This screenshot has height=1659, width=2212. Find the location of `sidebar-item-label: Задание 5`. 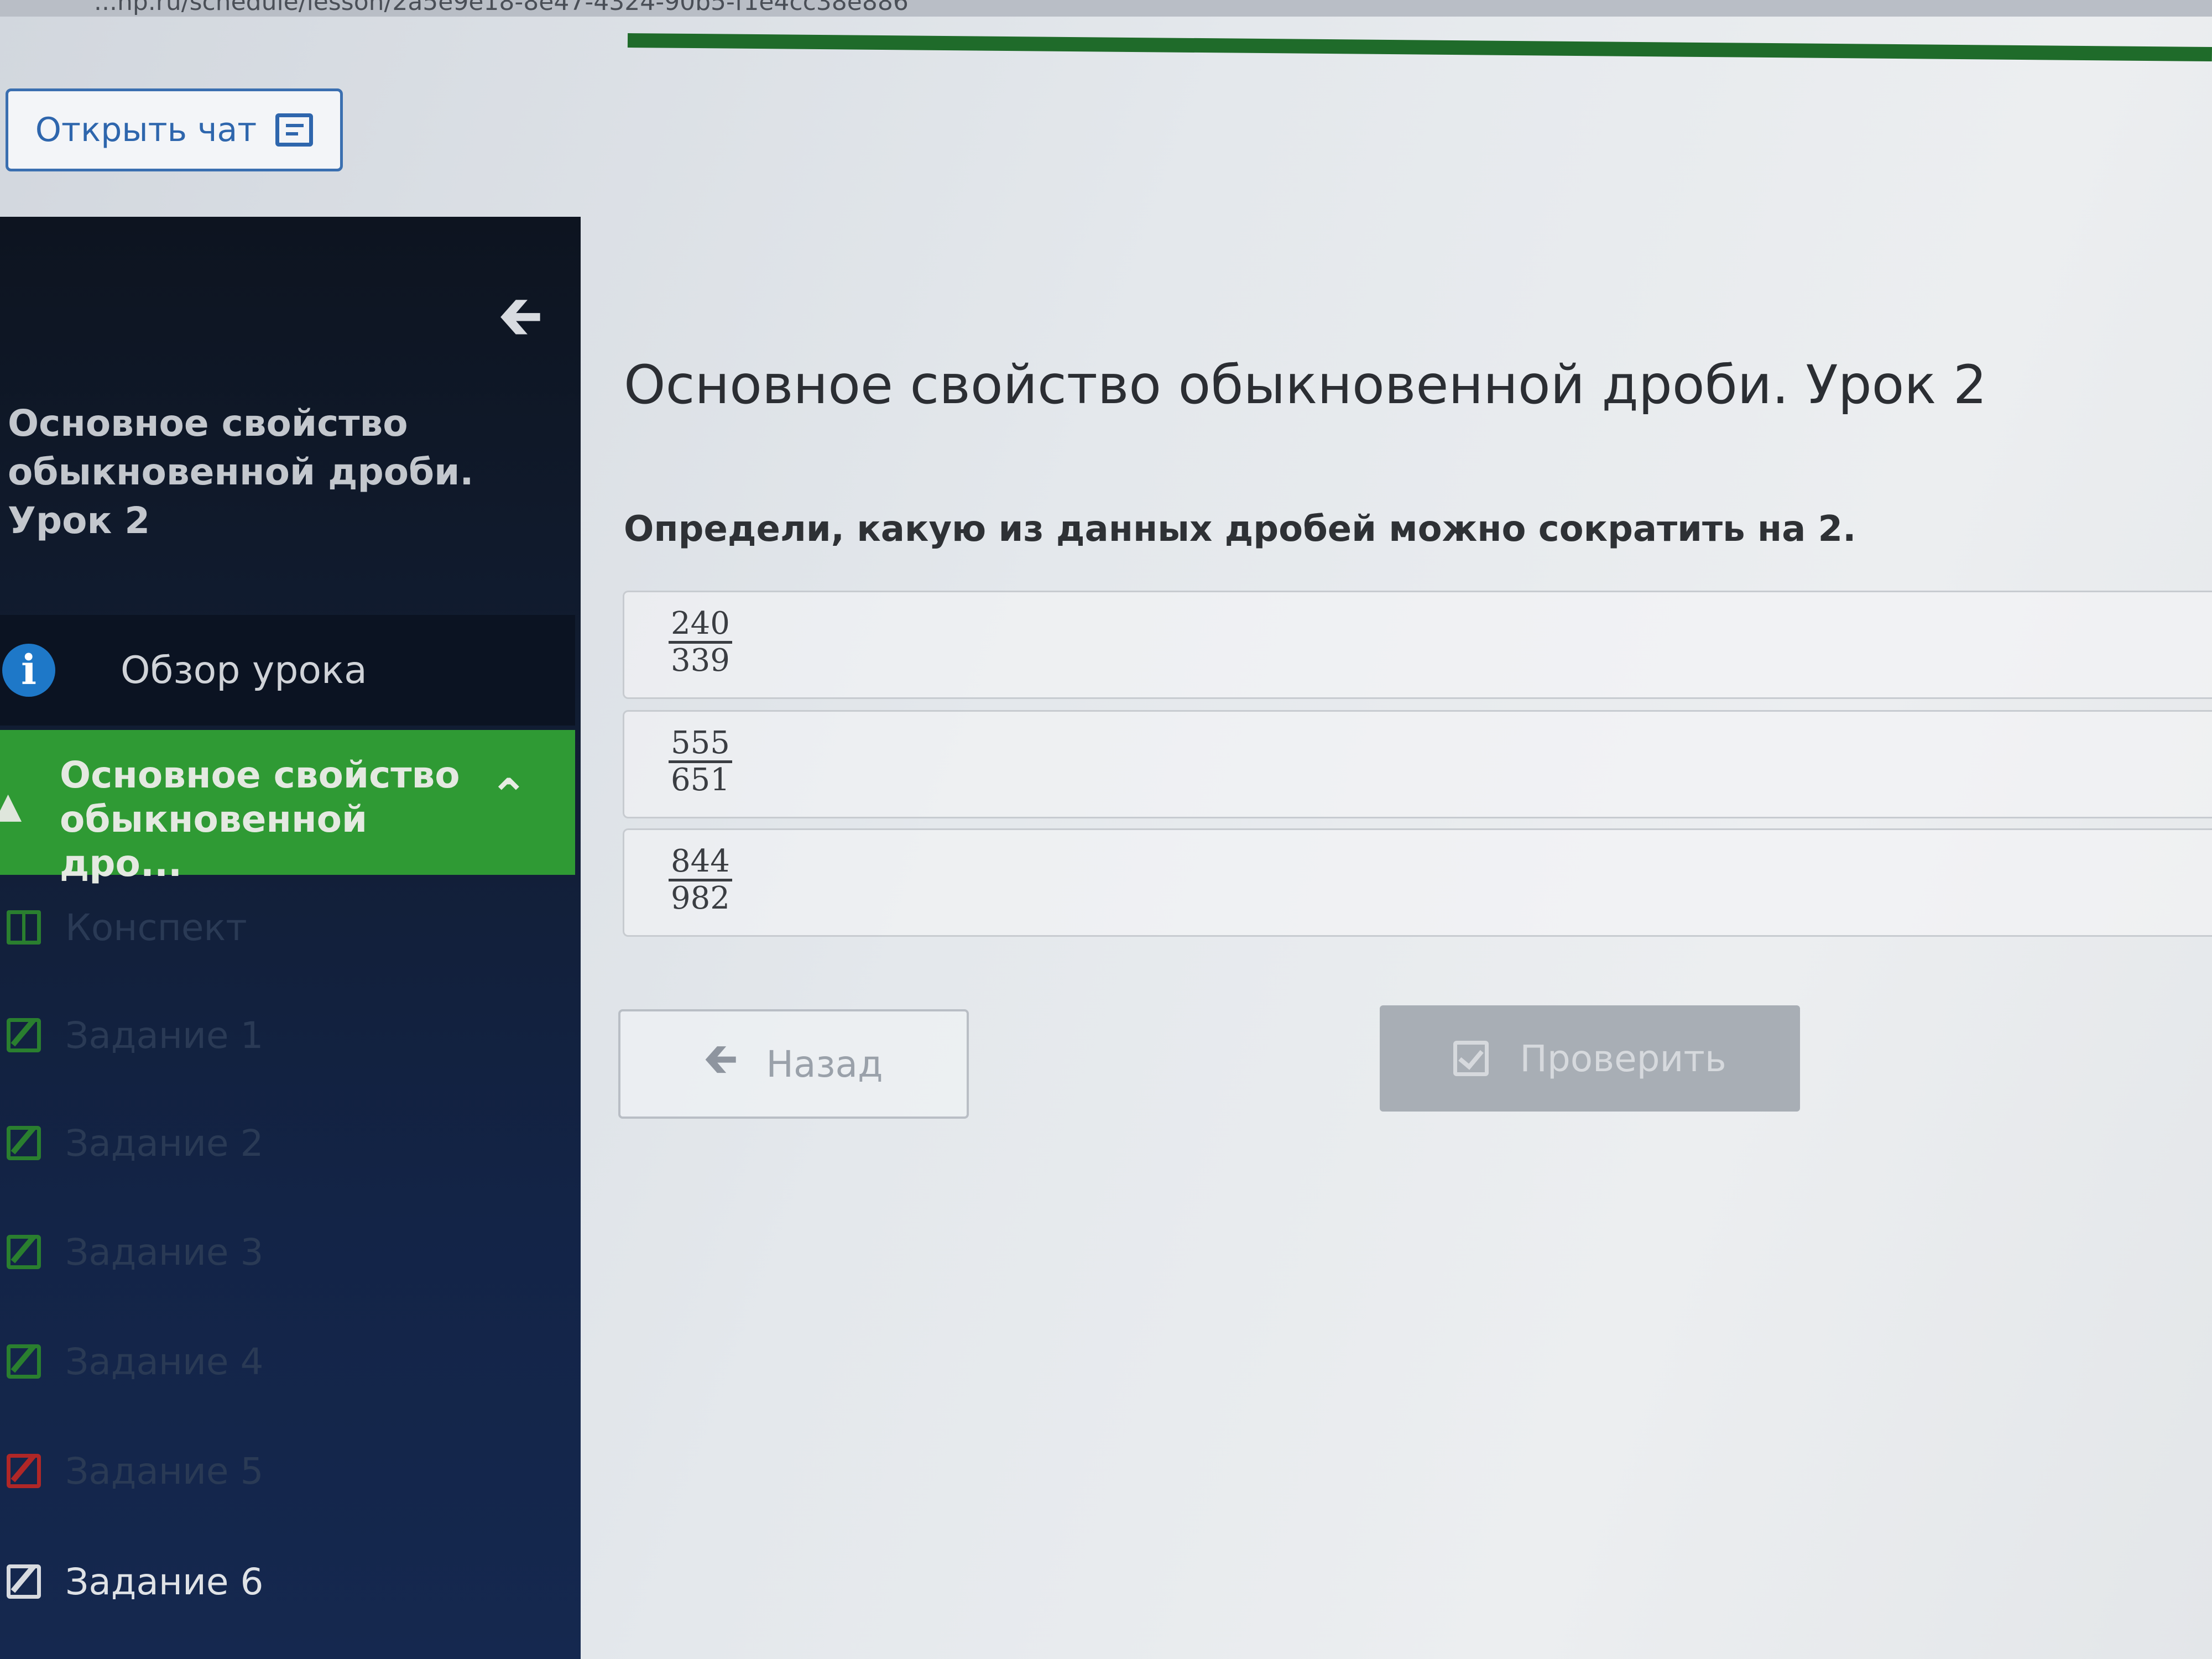

sidebar-item-label: Задание 5 is located at coordinates (165, 1471).